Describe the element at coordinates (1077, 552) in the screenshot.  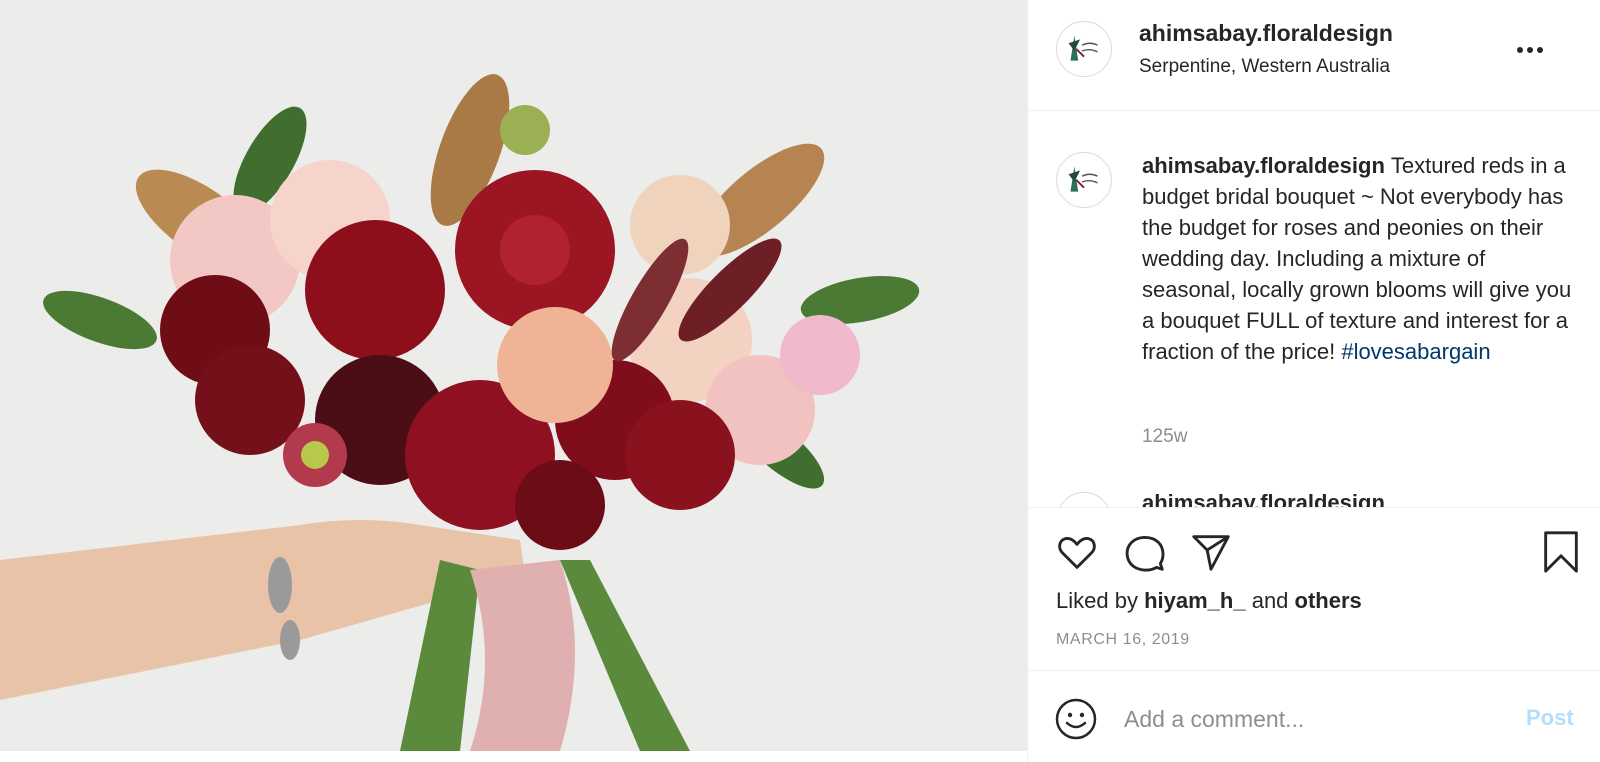
I see `heart-icon` at that location.